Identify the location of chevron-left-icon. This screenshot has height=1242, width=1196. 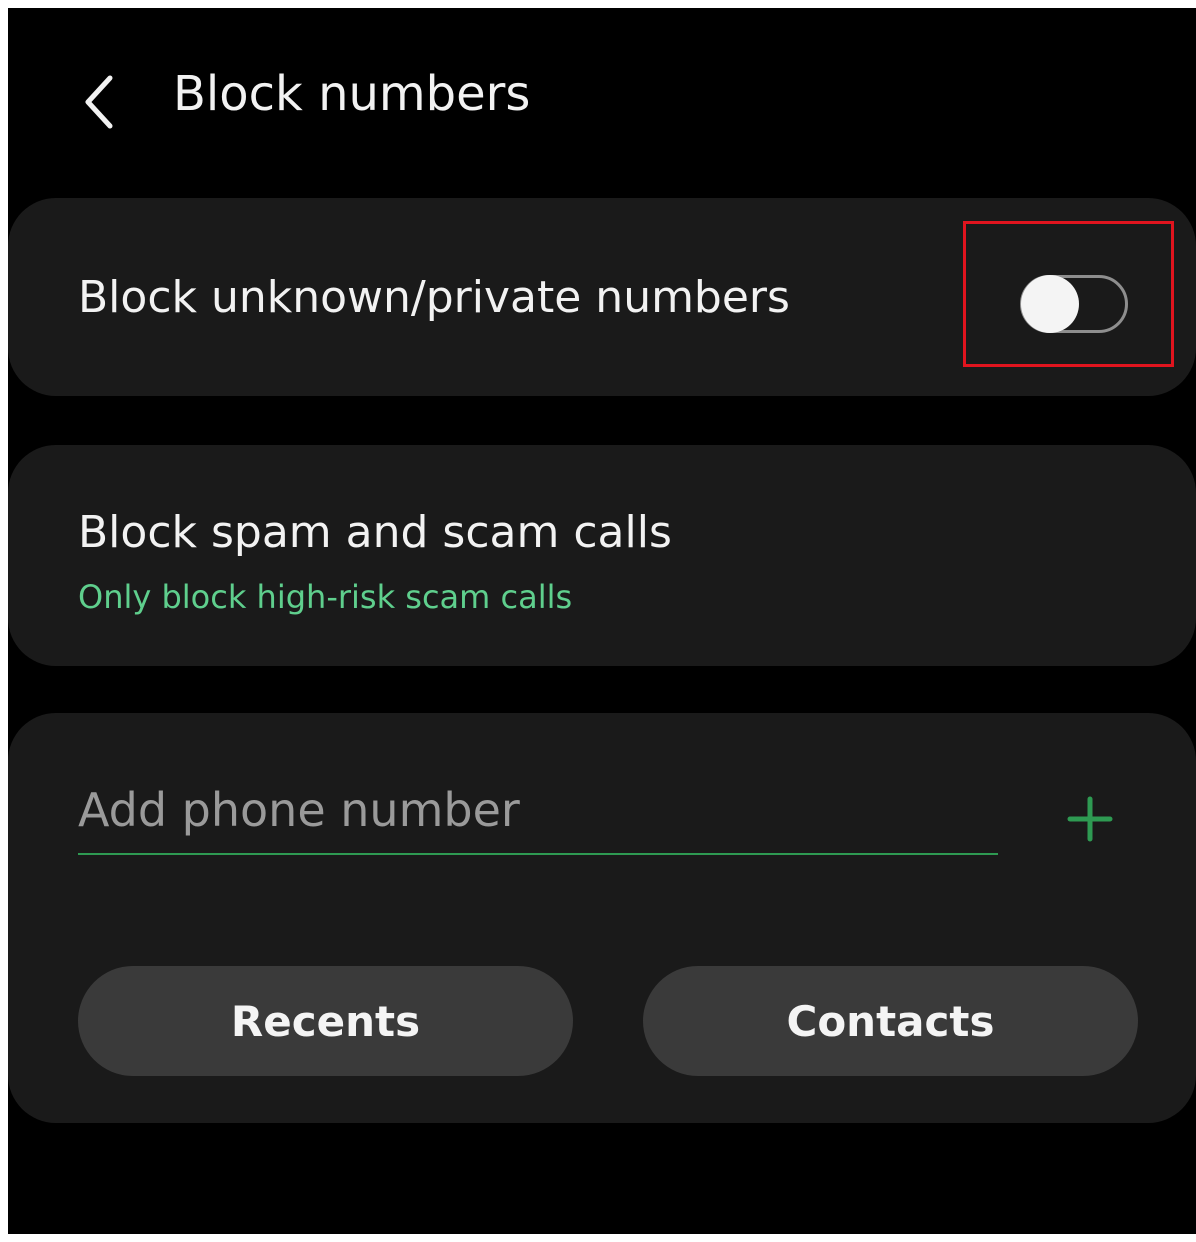
(99, 102).